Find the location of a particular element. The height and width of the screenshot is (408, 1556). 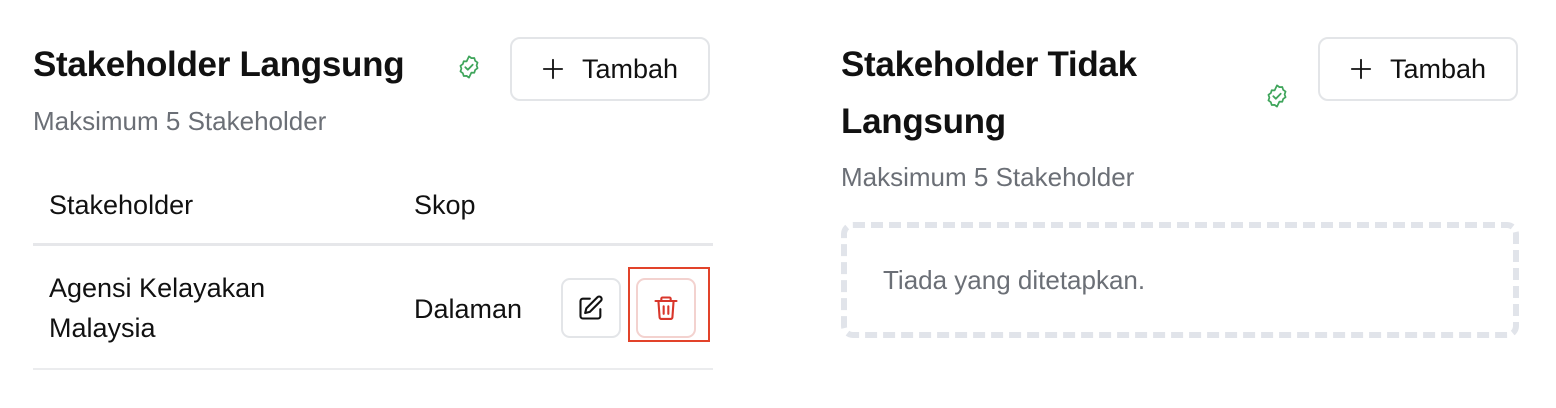

stakeholder-skop: Dalaman is located at coordinates (468, 309).